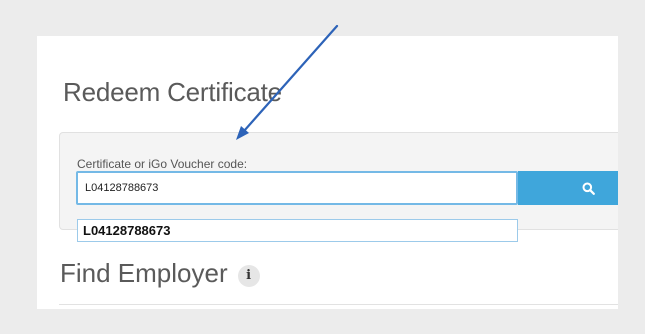 This screenshot has width=645, height=334. I want to click on code-field-label: Certificate or iGo Voucher code:, so click(162, 164).